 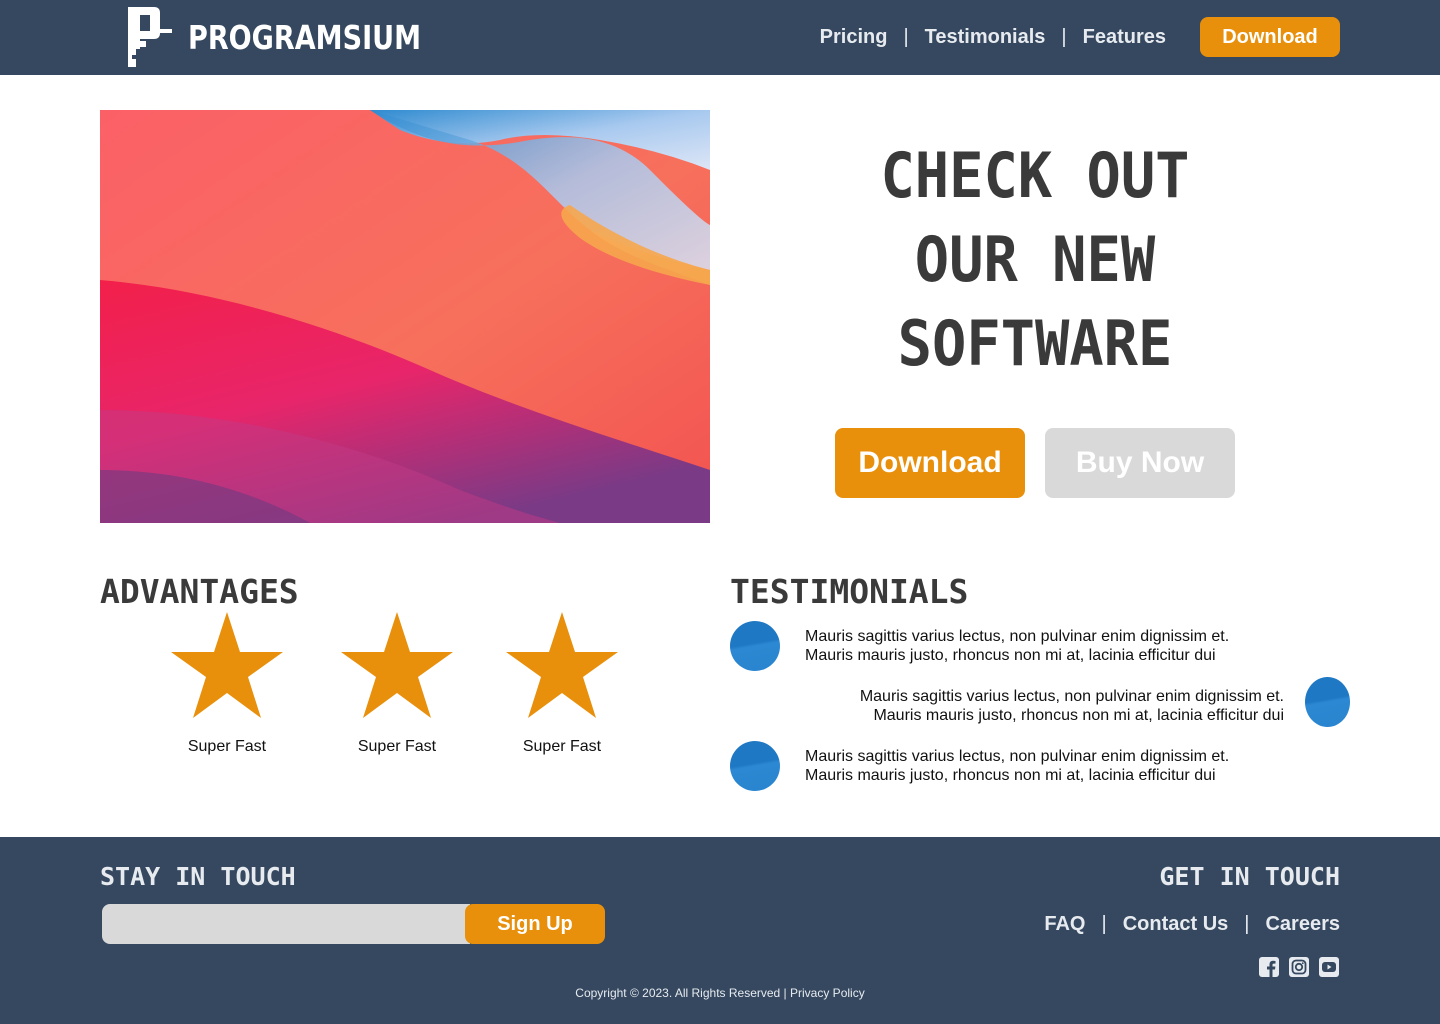 I want to click on nav-link-pricing: Pricing, so click(x=854, y=37).